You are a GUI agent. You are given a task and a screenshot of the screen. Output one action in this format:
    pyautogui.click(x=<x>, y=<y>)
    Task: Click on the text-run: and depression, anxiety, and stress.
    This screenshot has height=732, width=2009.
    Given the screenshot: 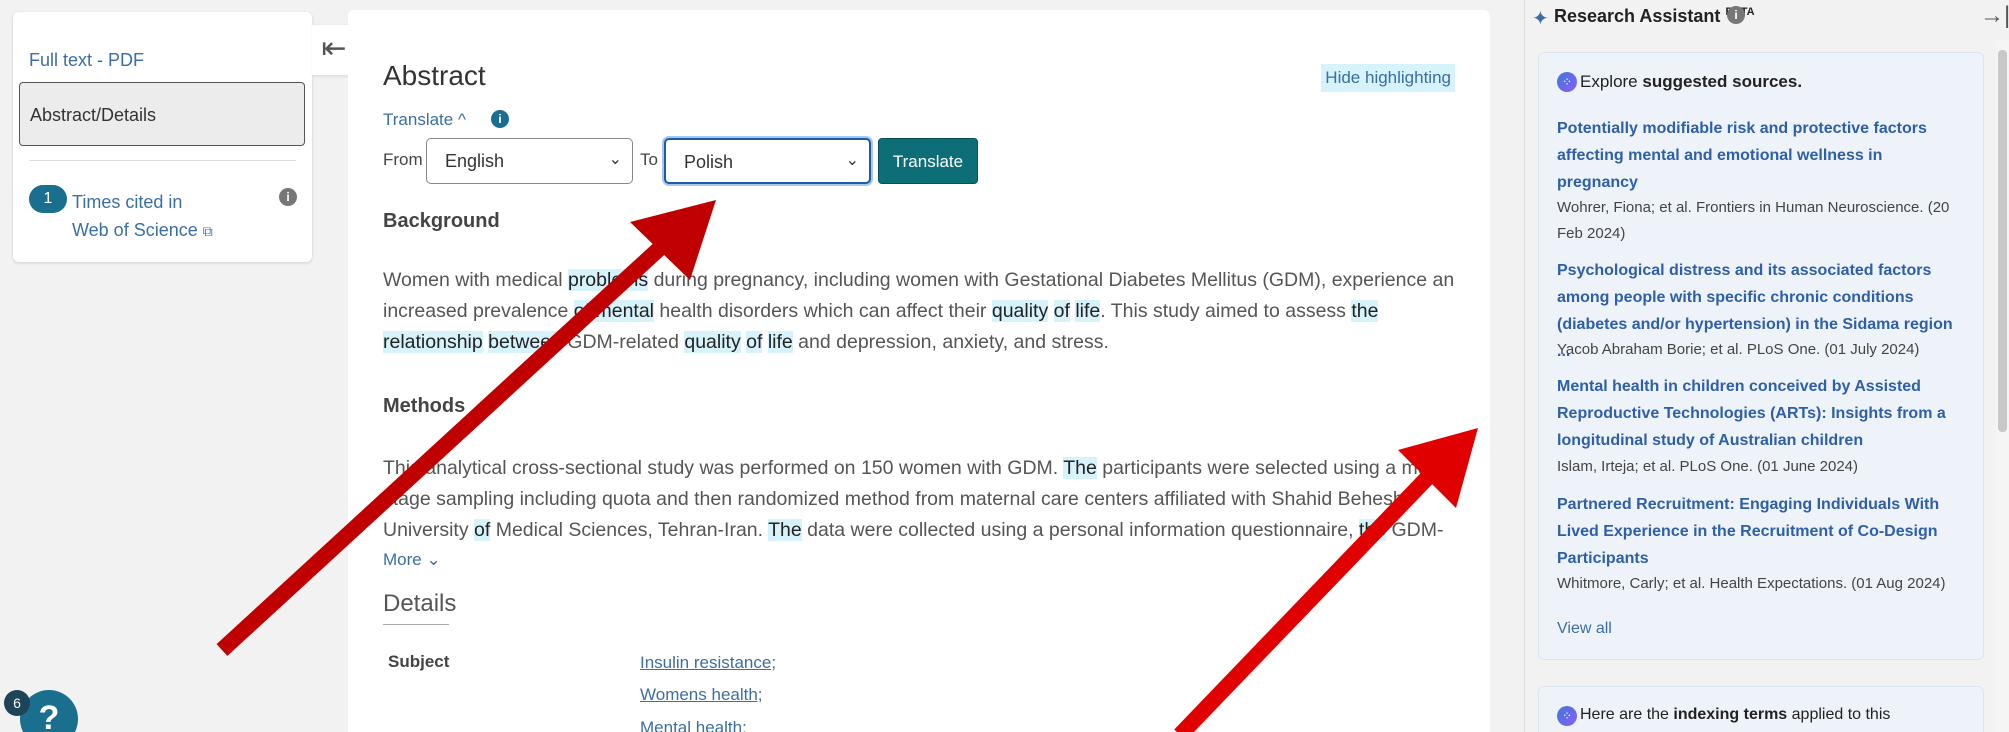 What is the action you would take?
    pyautogui.click(x=950, y=342)
    